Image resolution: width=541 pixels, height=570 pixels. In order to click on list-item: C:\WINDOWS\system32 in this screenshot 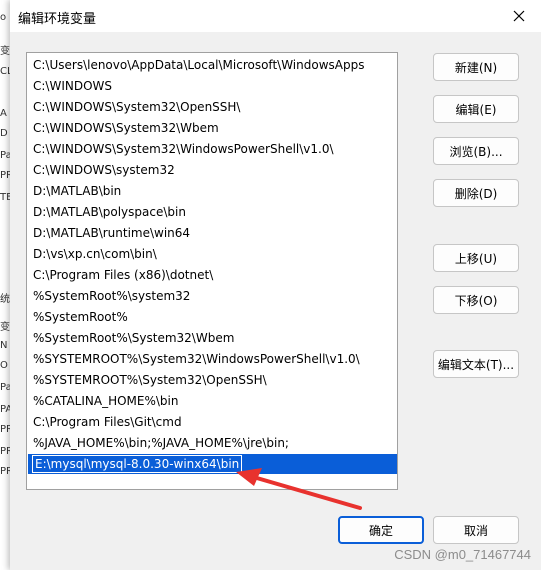, I will do `click(104, 170)`.